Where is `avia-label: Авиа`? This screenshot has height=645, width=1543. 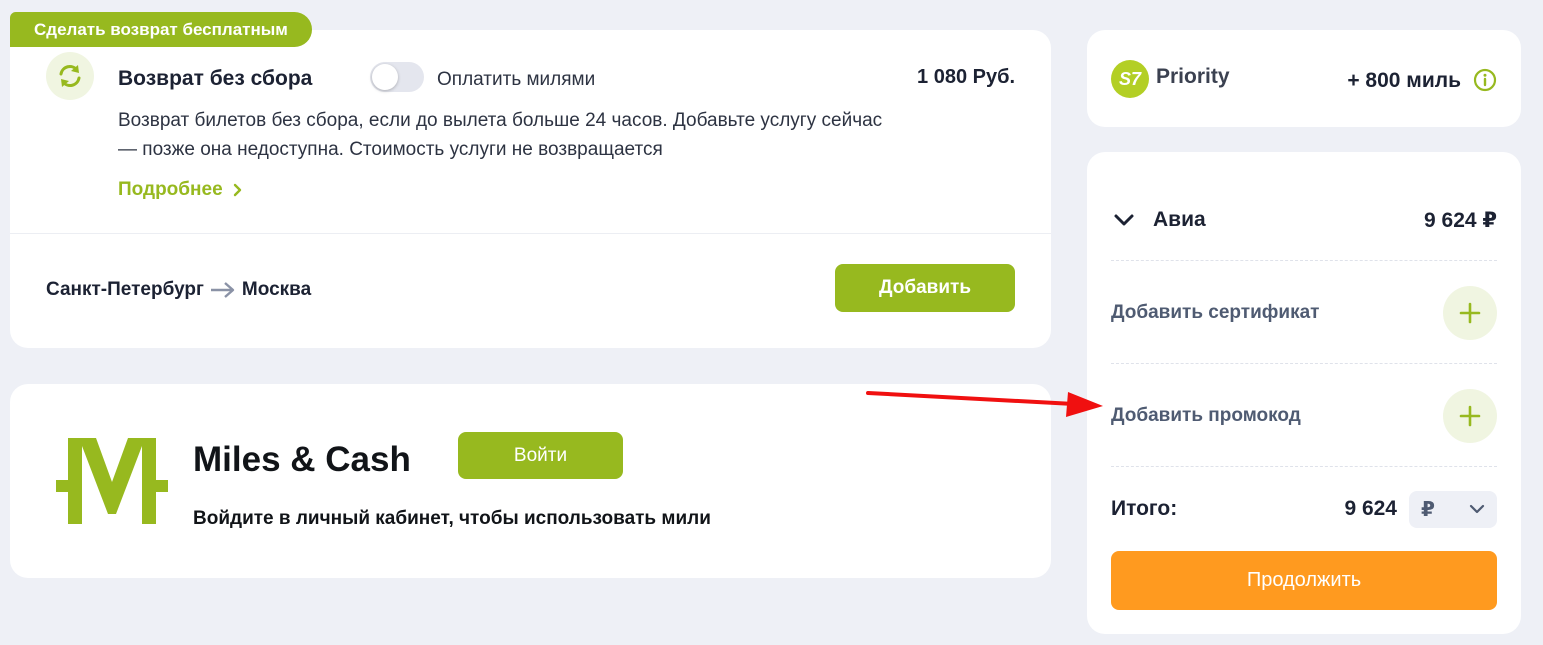
avia-label: Авиа is located at coordinates (1179, 219).